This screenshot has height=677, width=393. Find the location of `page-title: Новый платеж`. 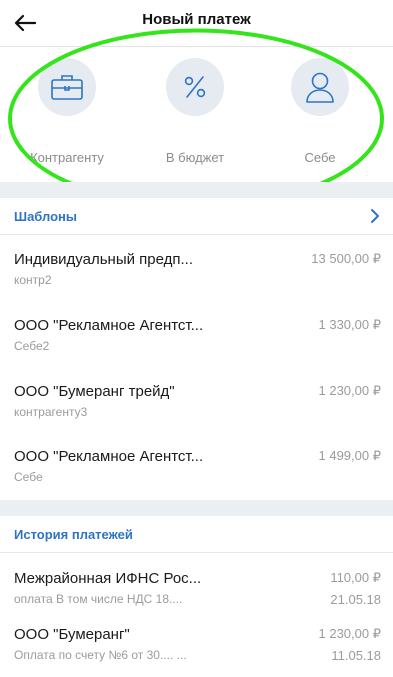

page-title: Новый платеж is located at coordinates (196, 19).